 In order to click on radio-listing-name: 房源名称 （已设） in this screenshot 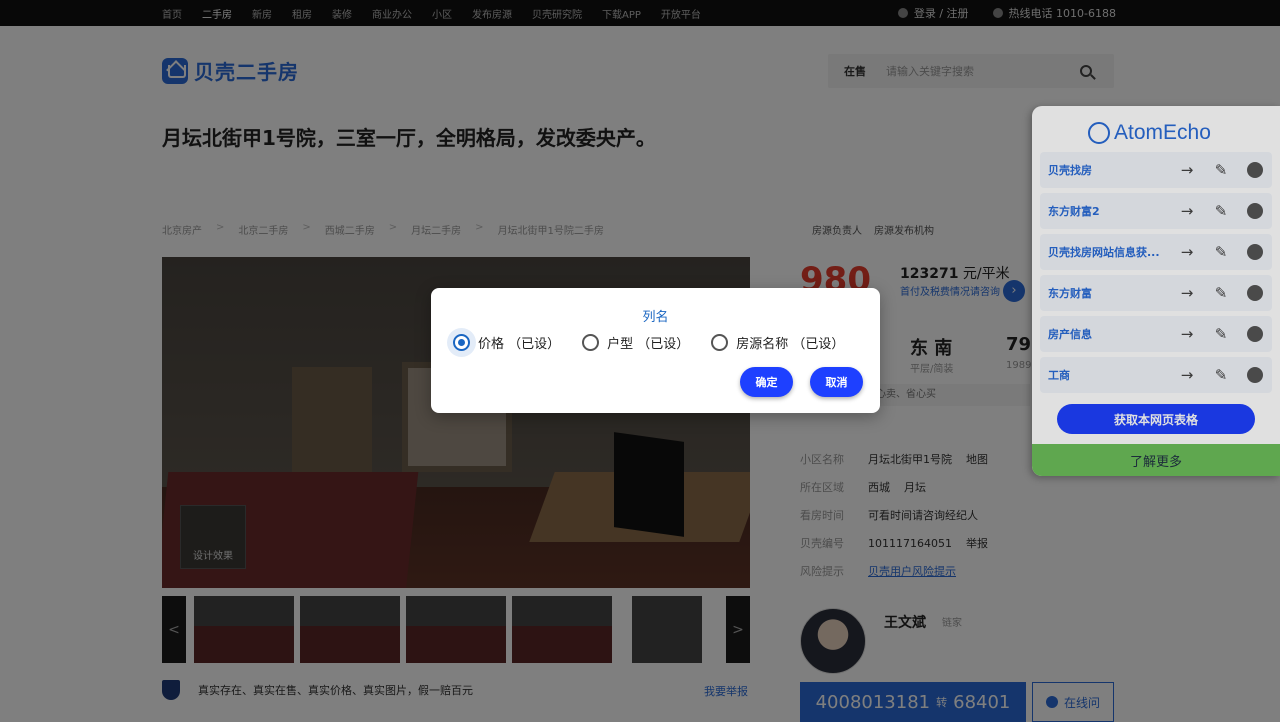, I will do `click(777, 342)`.